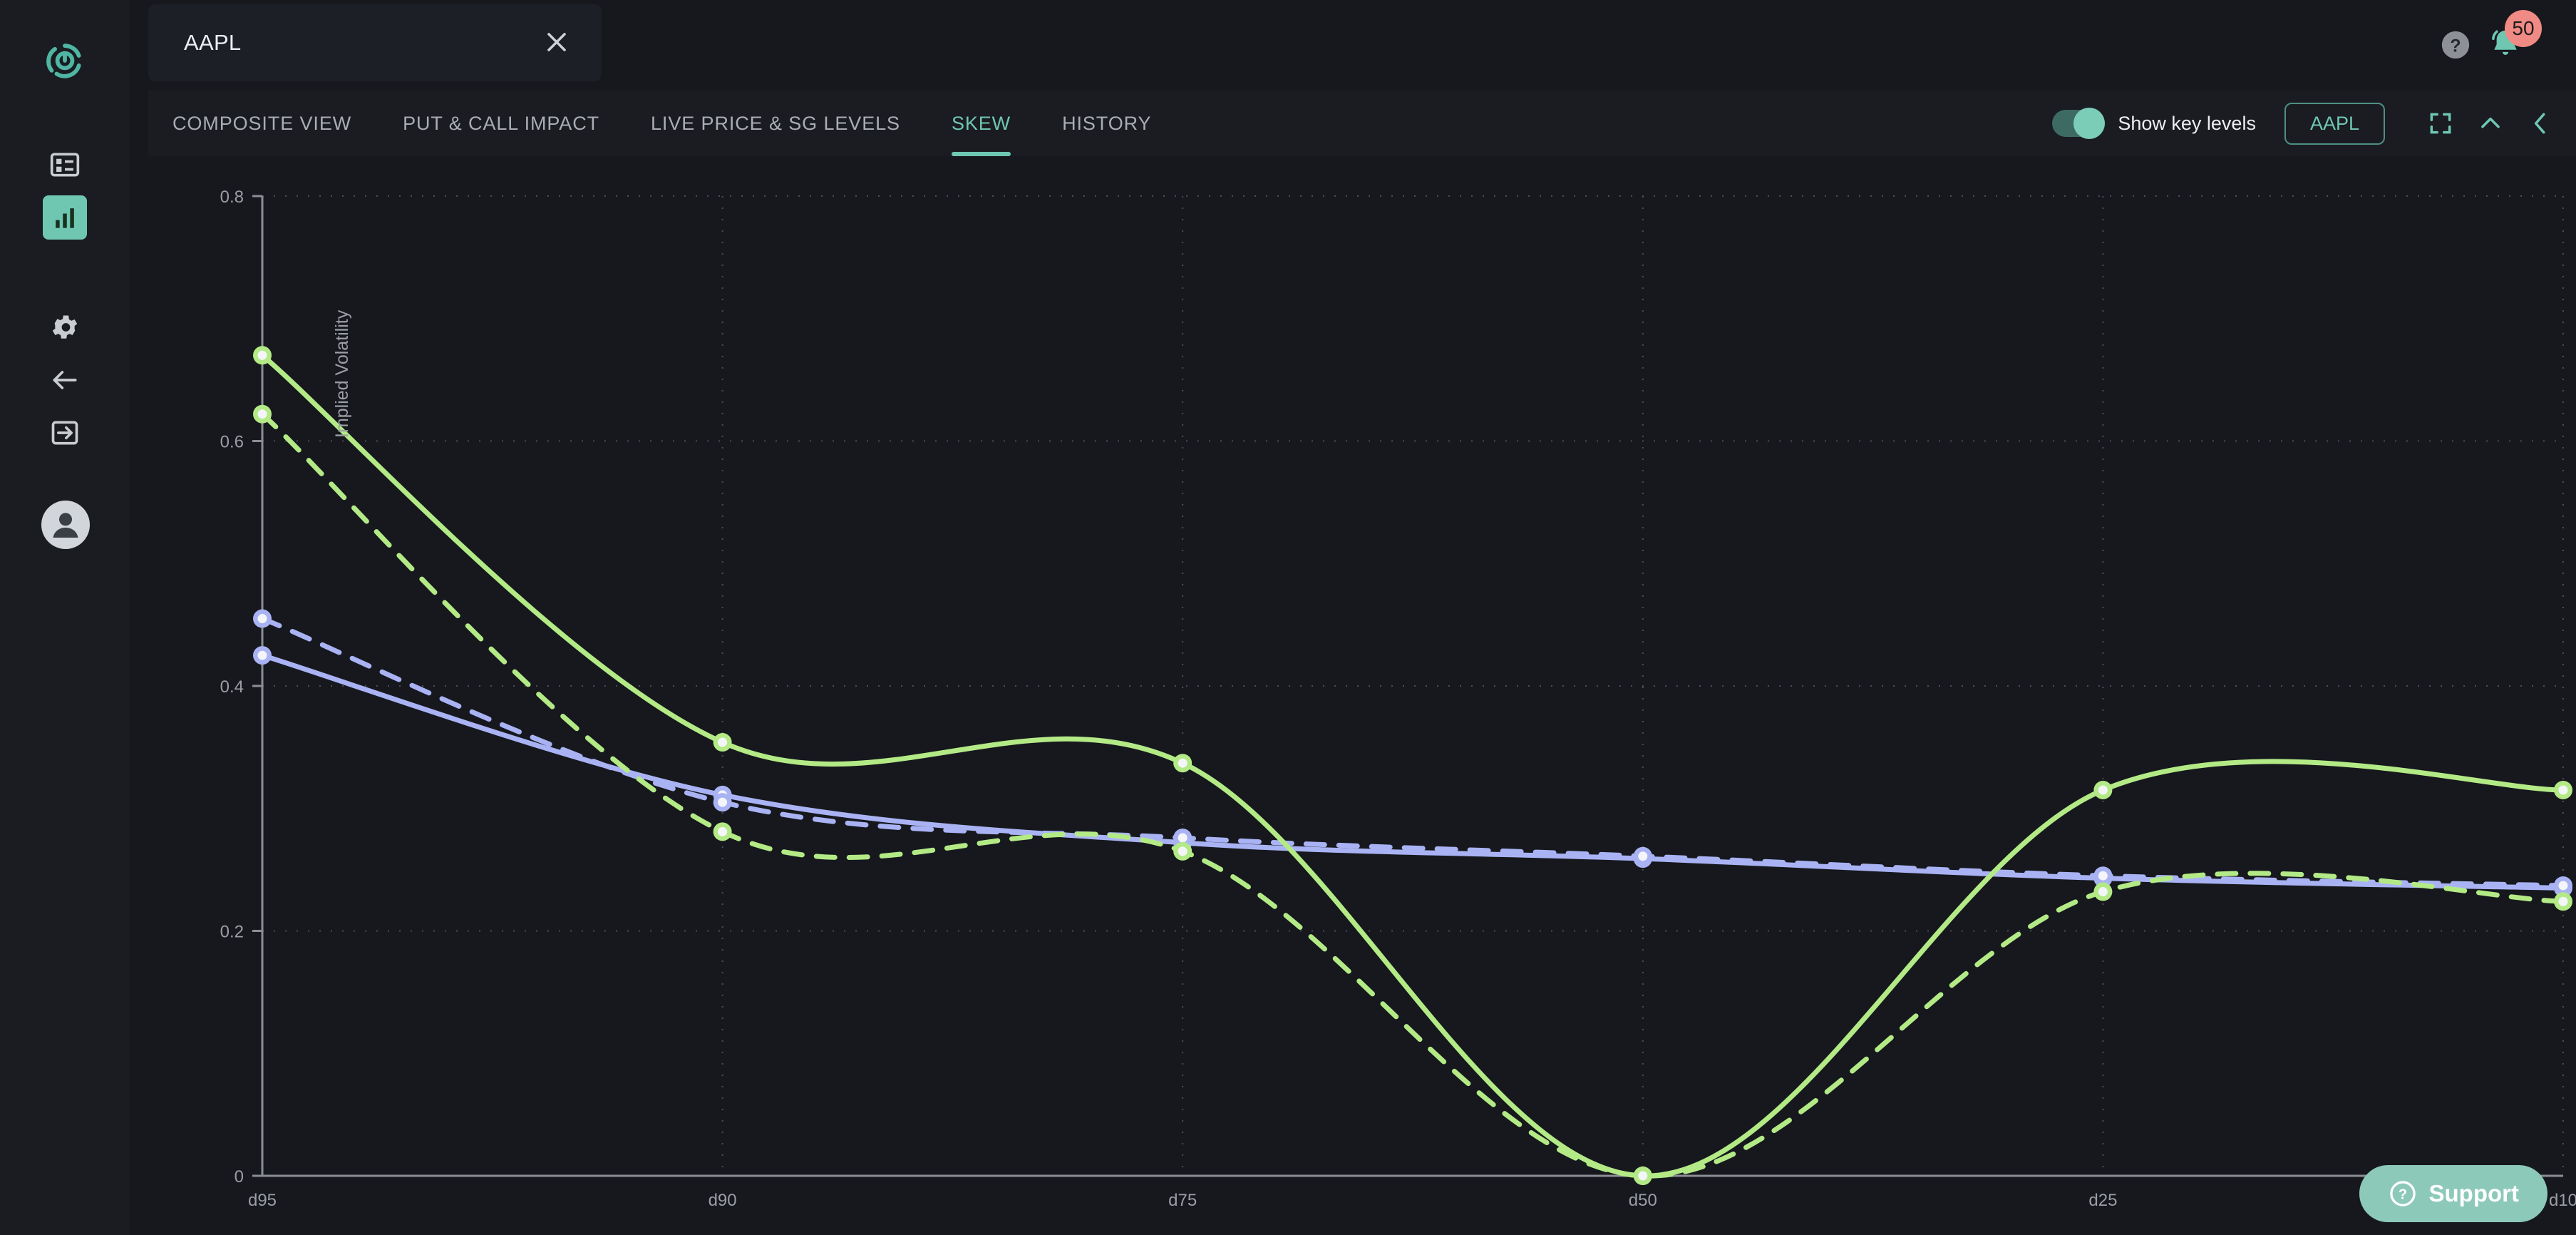 This screenshot has height=1235, width=2576. Describe the element at coordinates (64, 61) in the screenshot. I see `spiral-logo-icon` at that location.